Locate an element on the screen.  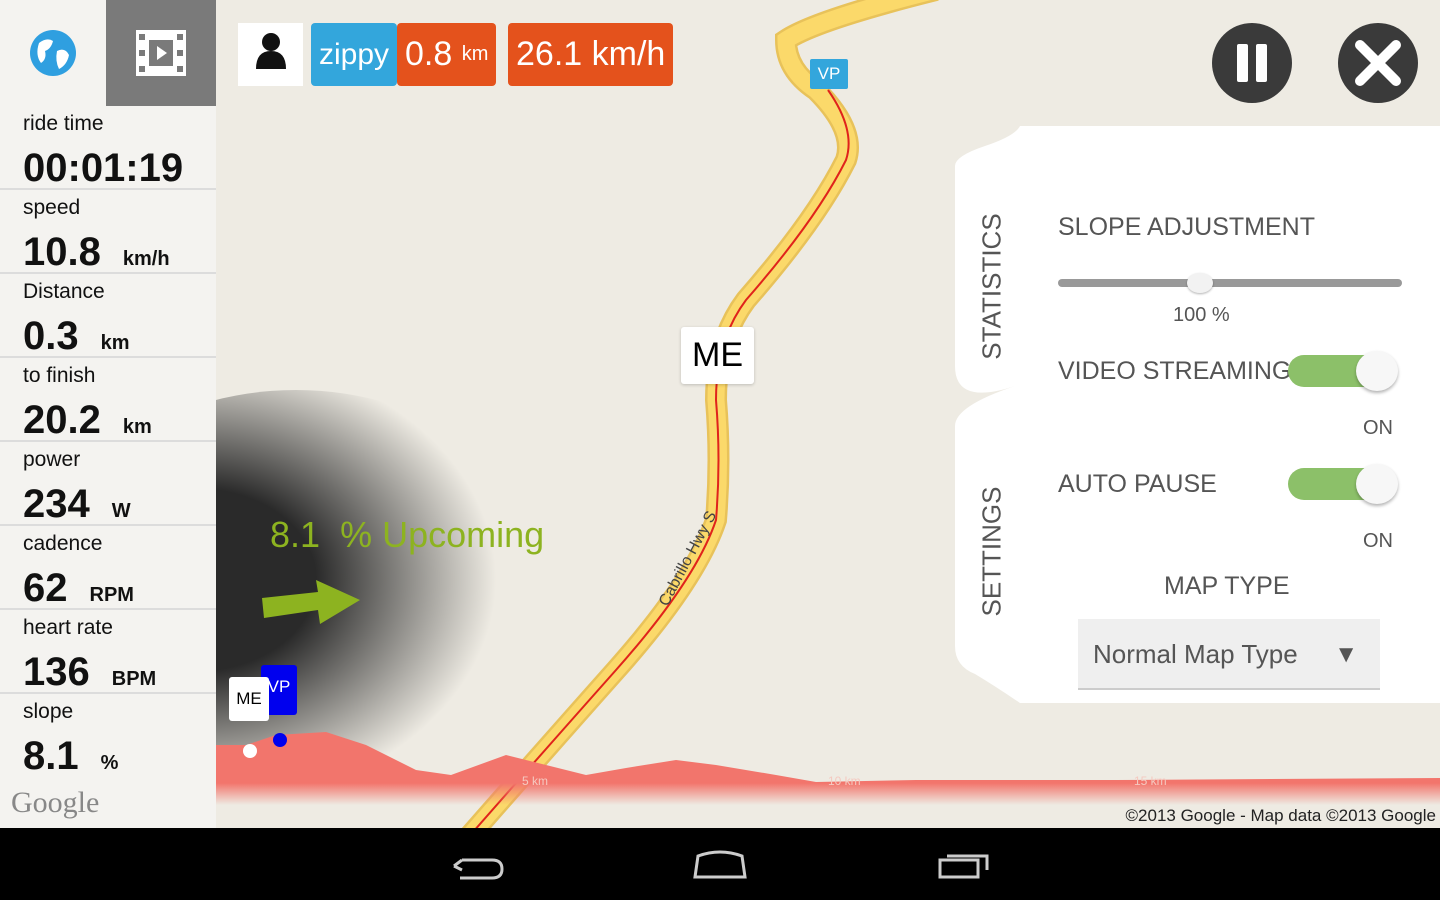
tab-map is located at coordinates (53, 53).